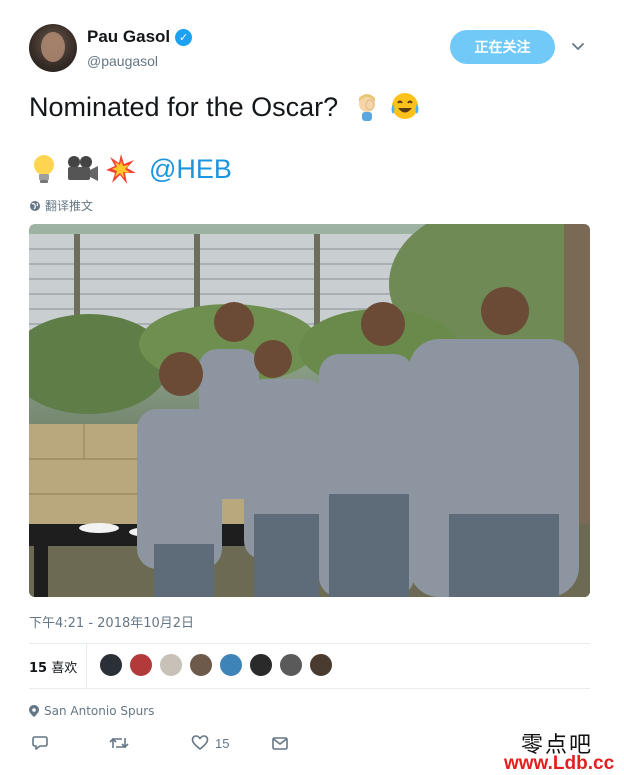  I want to click on likes-stat: 15 喜欢, so click(53, 666).